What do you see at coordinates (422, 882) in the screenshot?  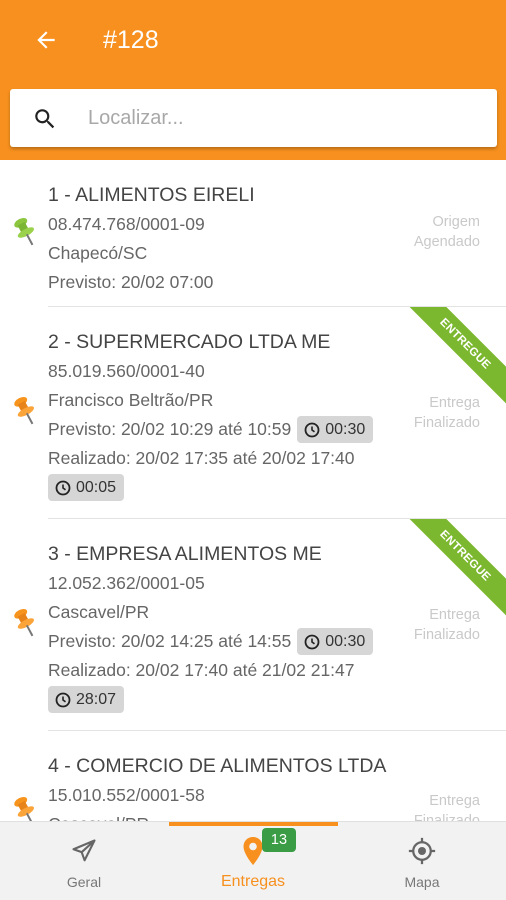 I see `tab-label: Mapa` at bounding box center [422, 882].